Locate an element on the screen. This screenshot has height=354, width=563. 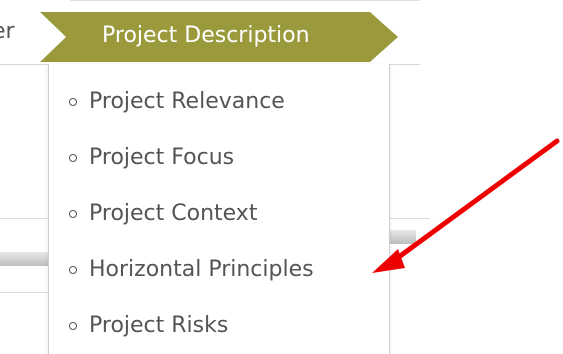
background-divider is located at coordinates (26, 292).